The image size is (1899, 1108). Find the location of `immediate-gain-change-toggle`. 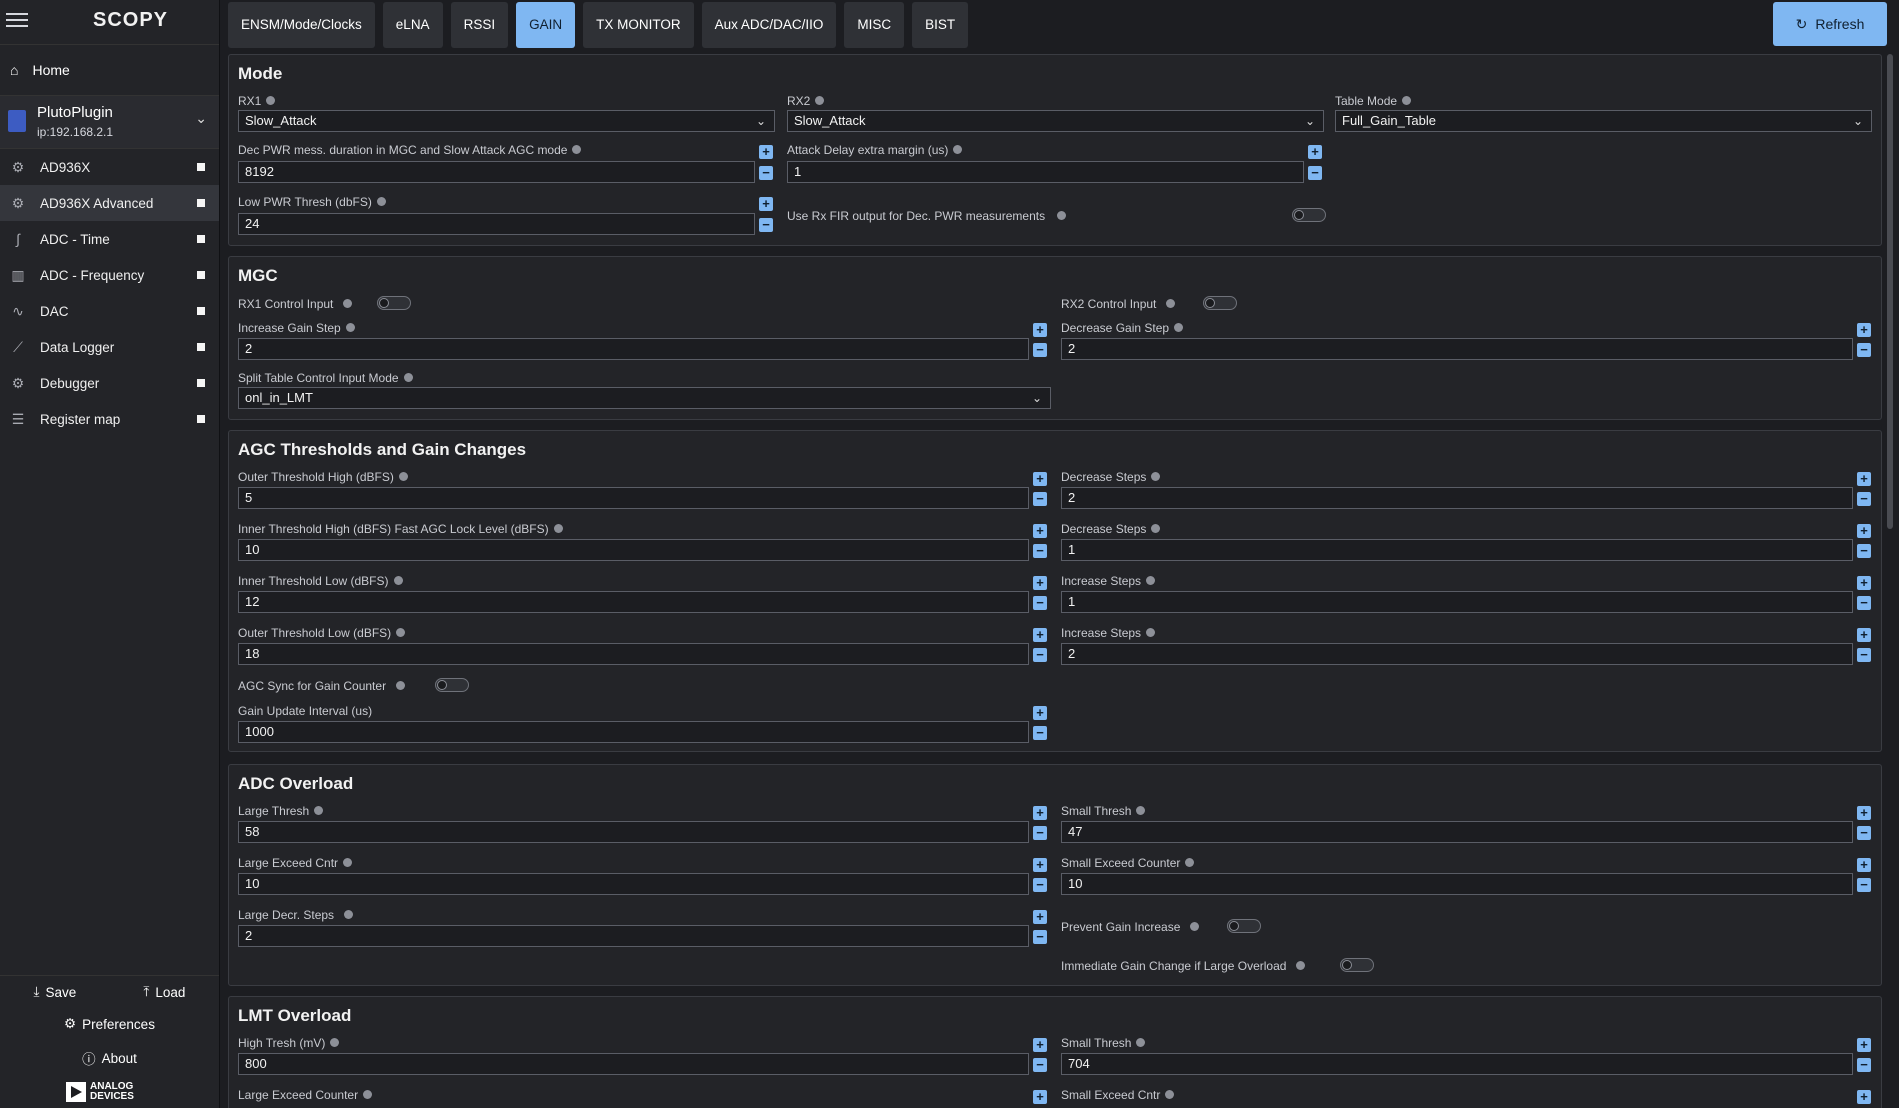

immediate-gain-change-toggle is located at coordinates (1357, 965).